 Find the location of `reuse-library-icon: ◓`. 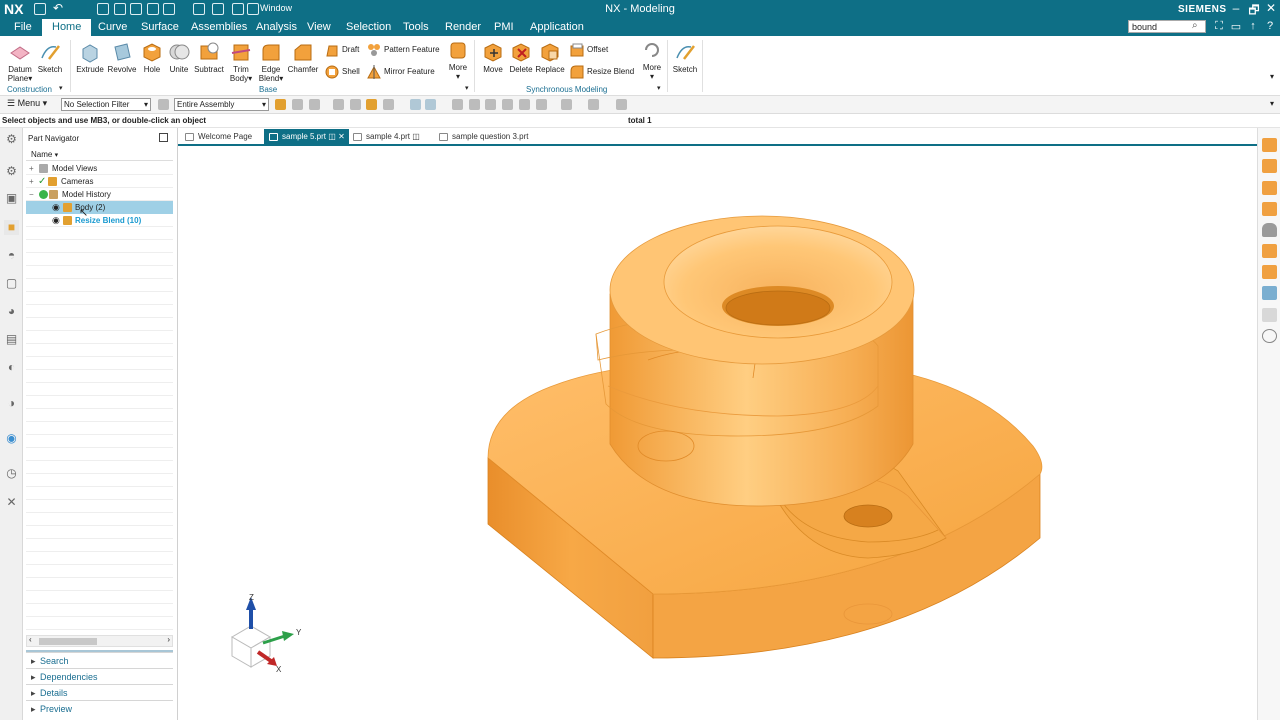

reuse-library-icon: ◓ is located at coordinates (11, 255).